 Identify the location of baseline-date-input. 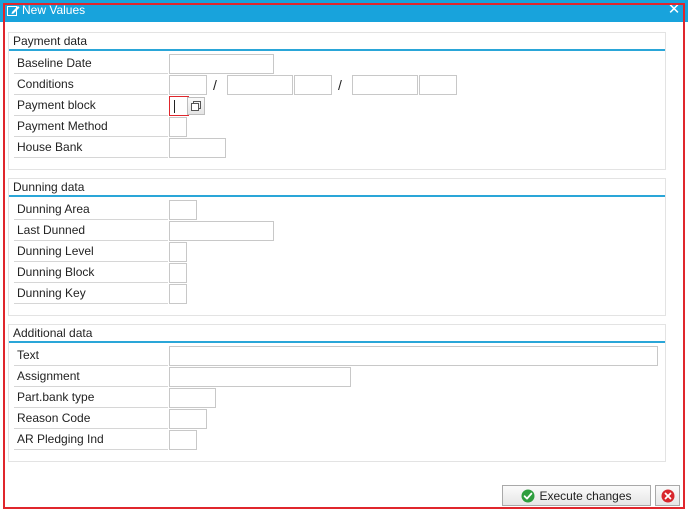
(221, 64).